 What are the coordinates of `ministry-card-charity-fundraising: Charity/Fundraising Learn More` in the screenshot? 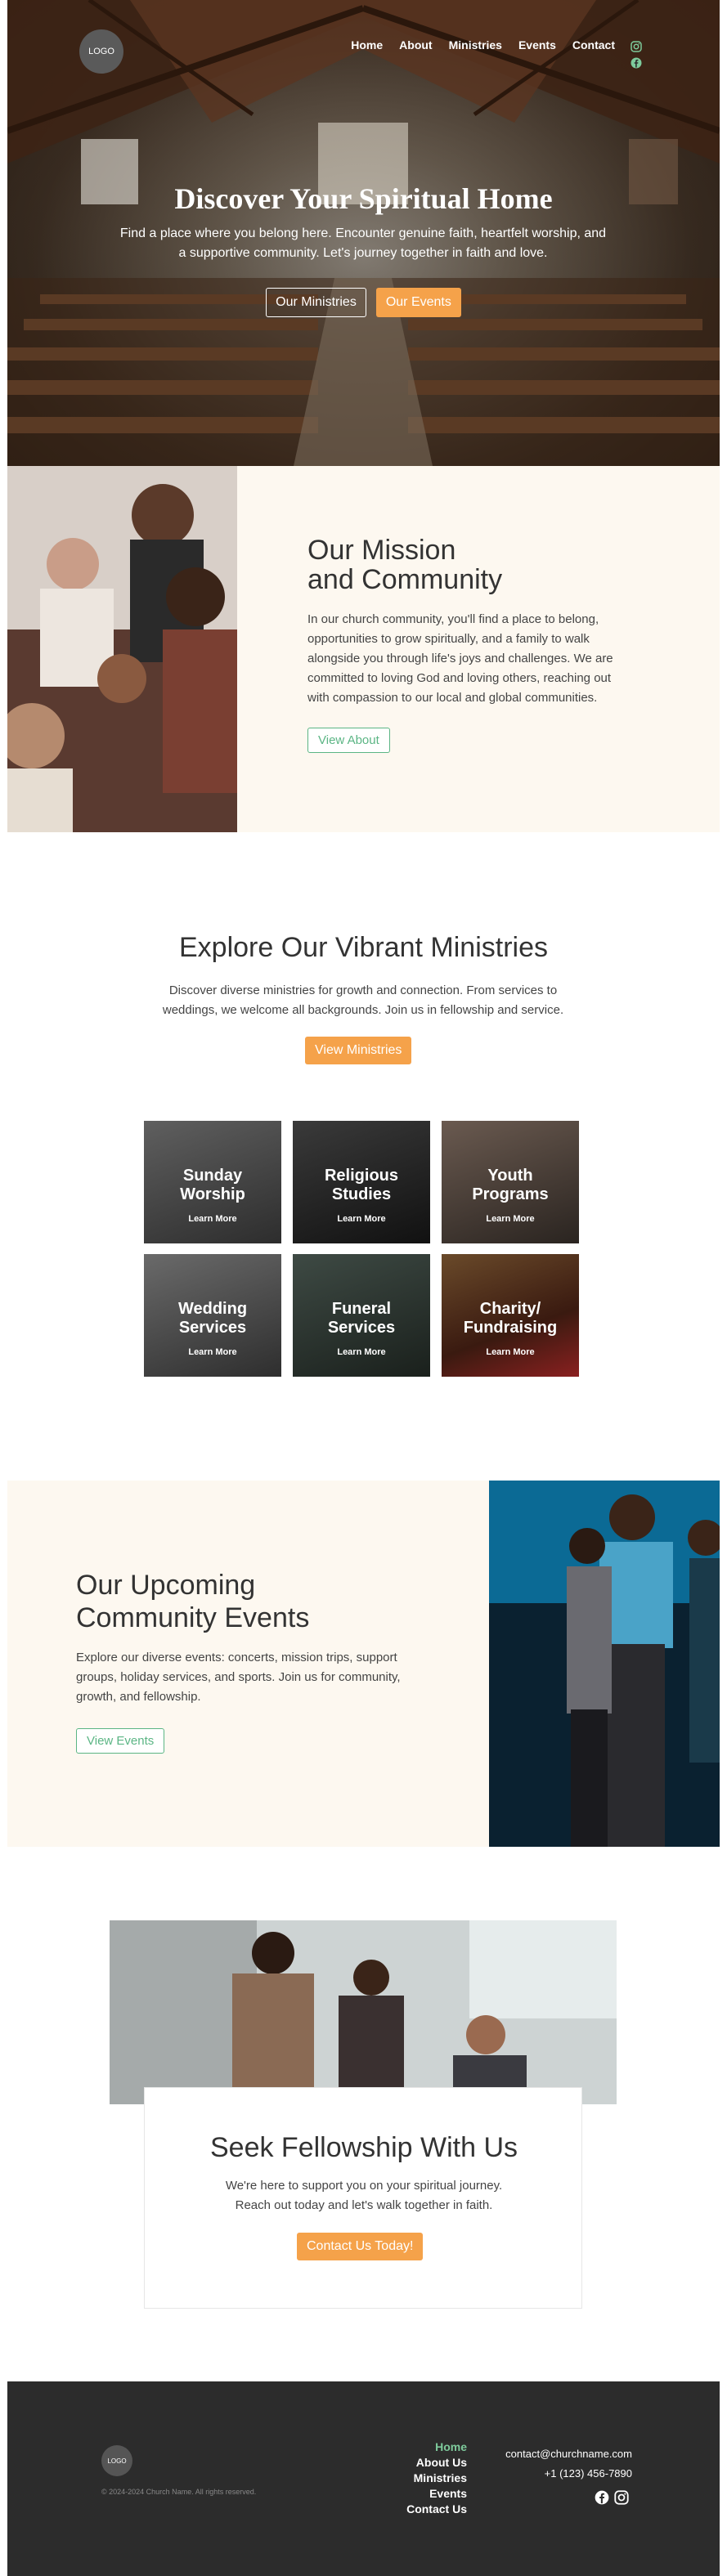 It's located at (510, 1315).